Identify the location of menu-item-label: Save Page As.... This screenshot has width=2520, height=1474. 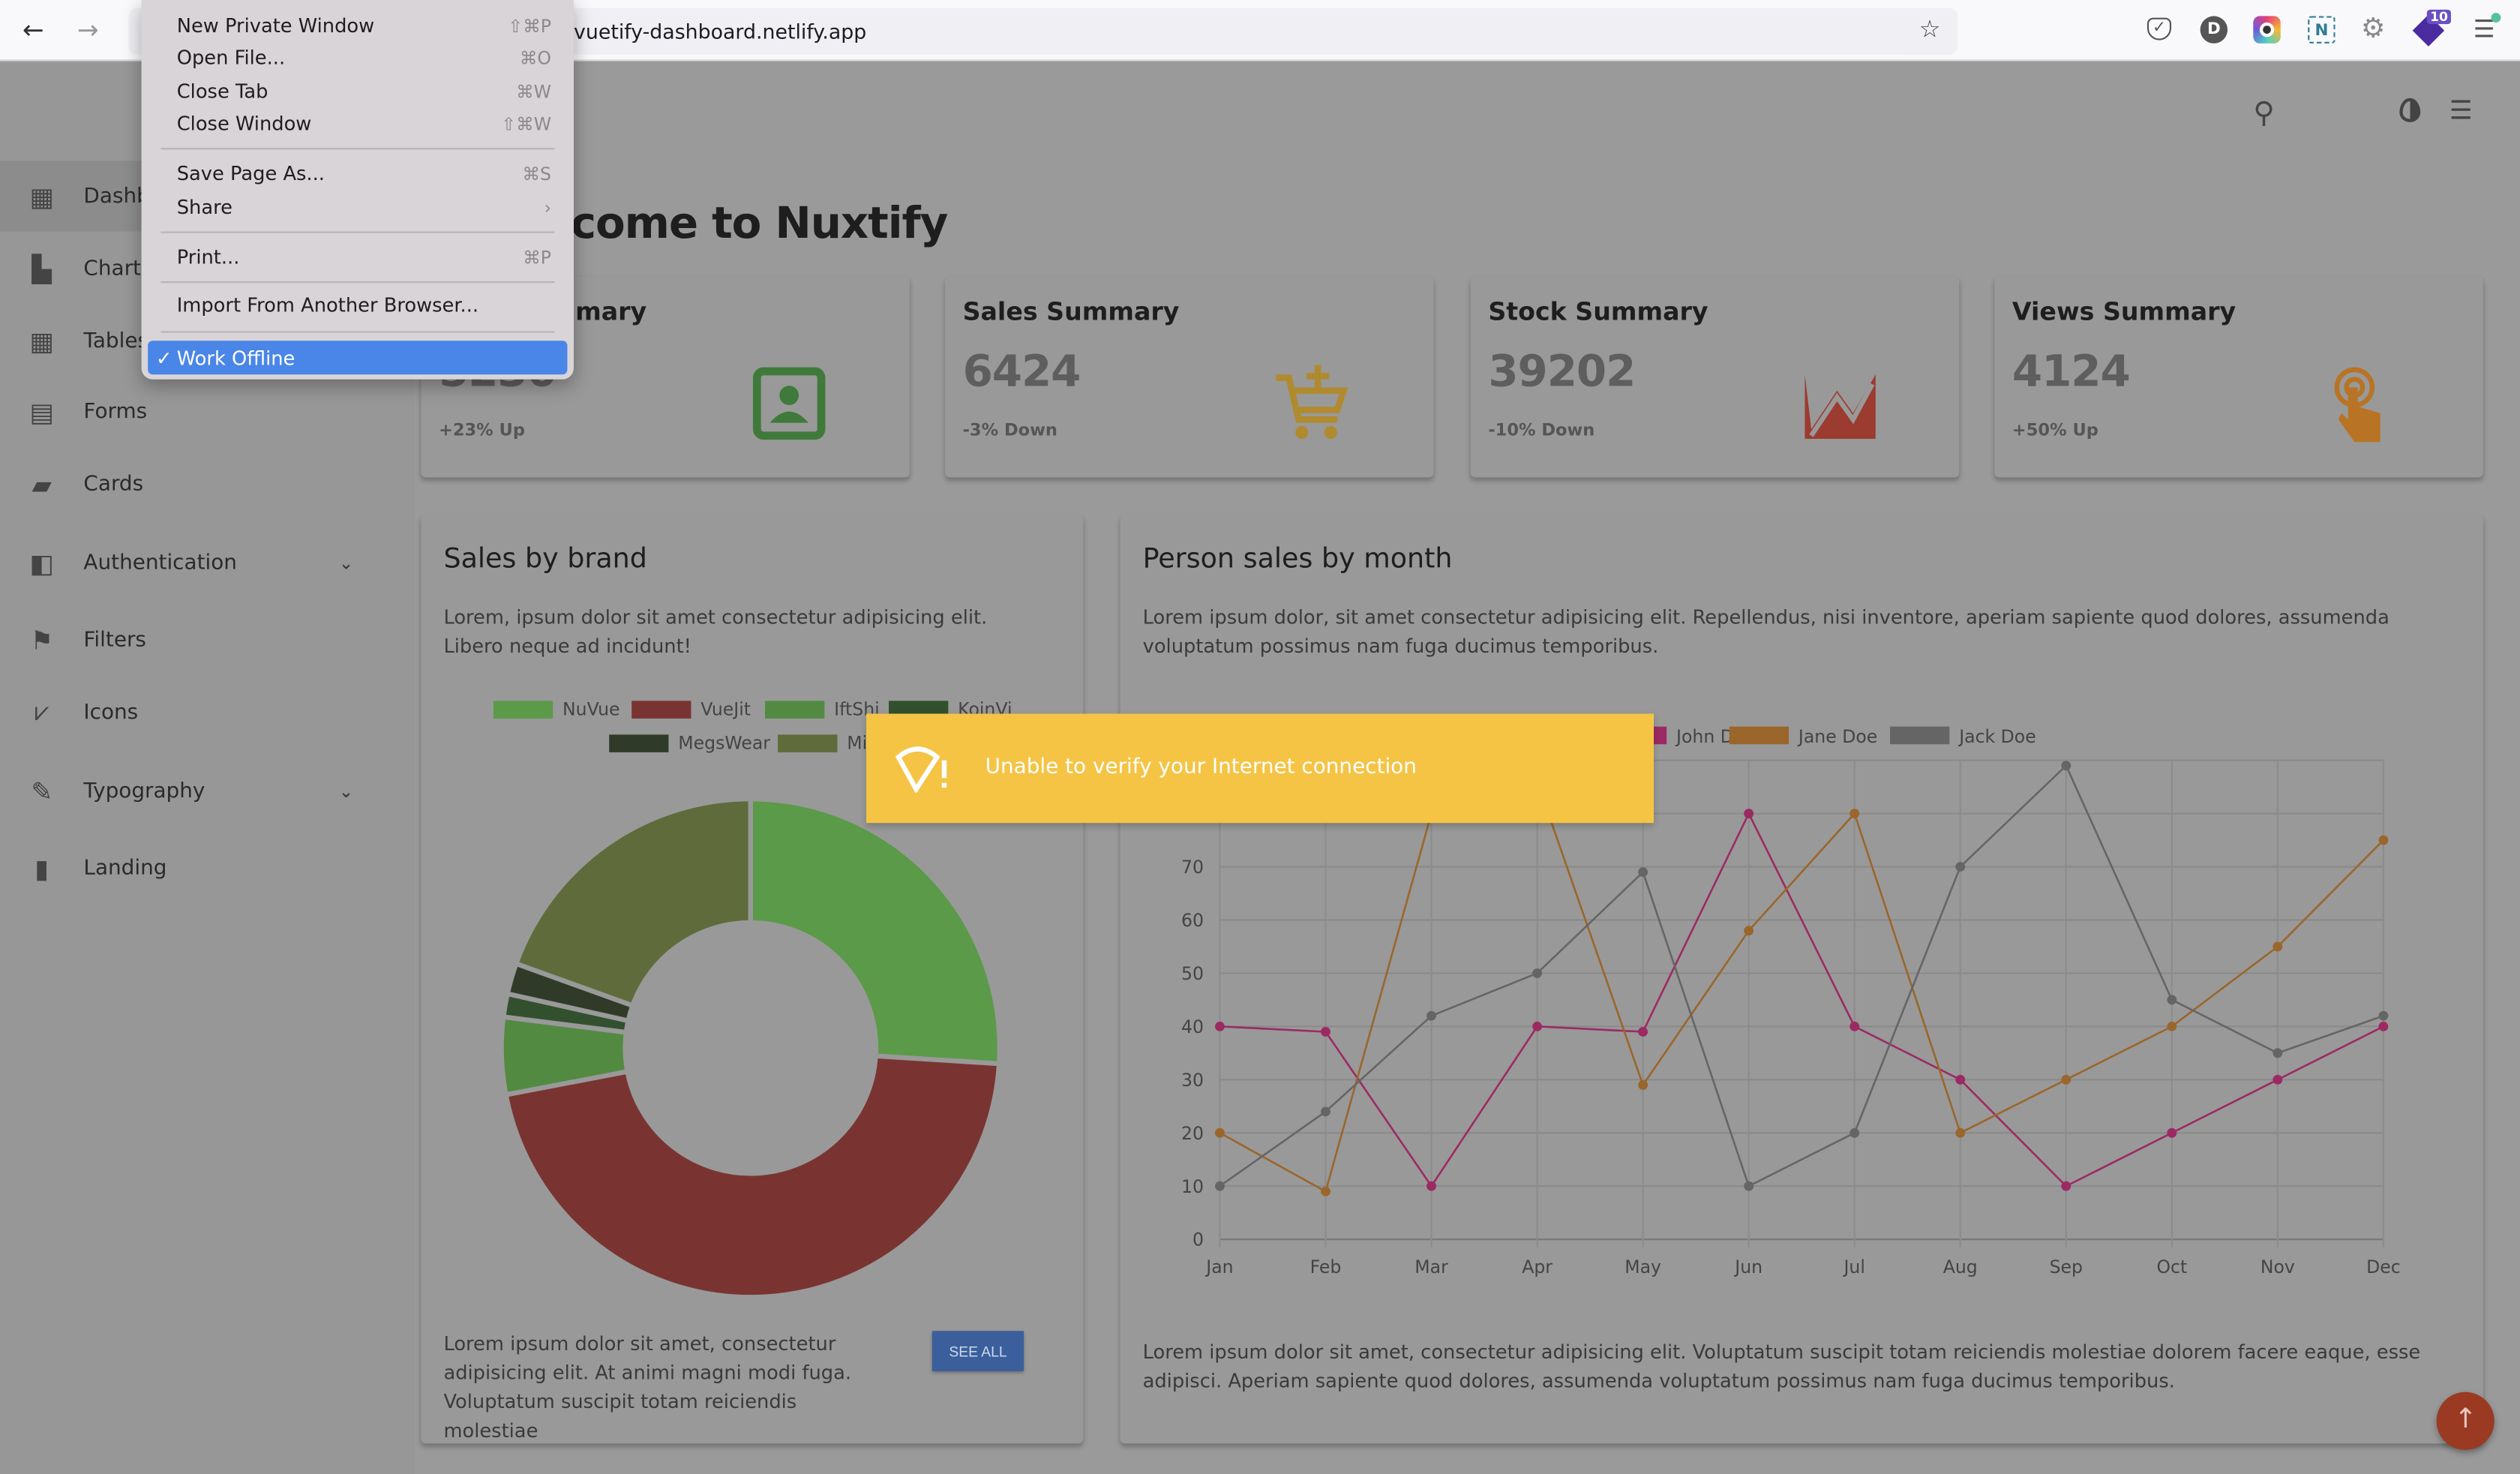
(250, 174).